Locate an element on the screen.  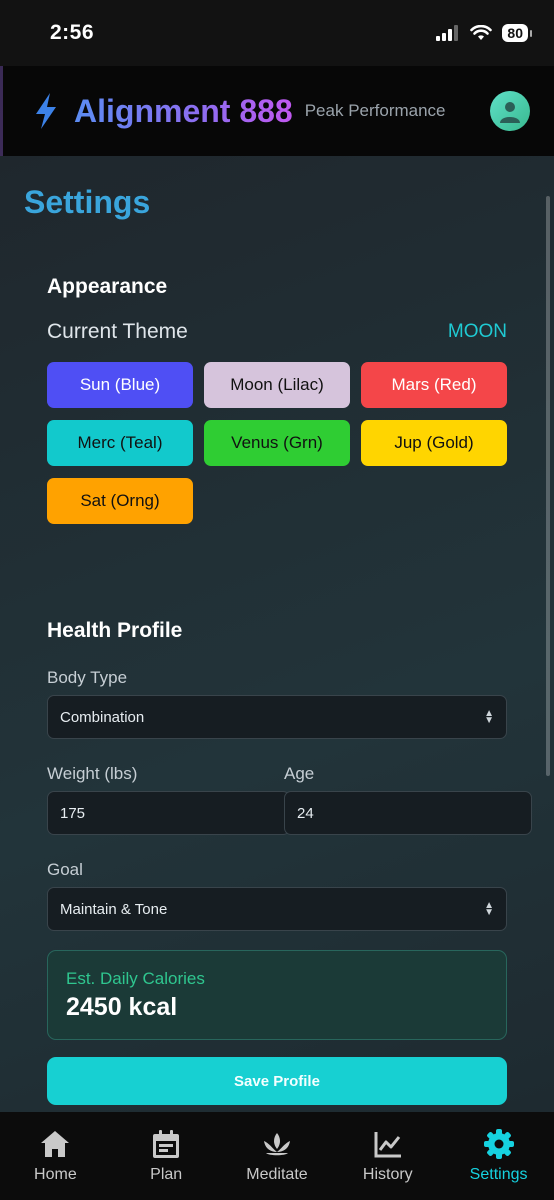
current-theme-row: Current Theme MOON is located at coordinates (277, 332).